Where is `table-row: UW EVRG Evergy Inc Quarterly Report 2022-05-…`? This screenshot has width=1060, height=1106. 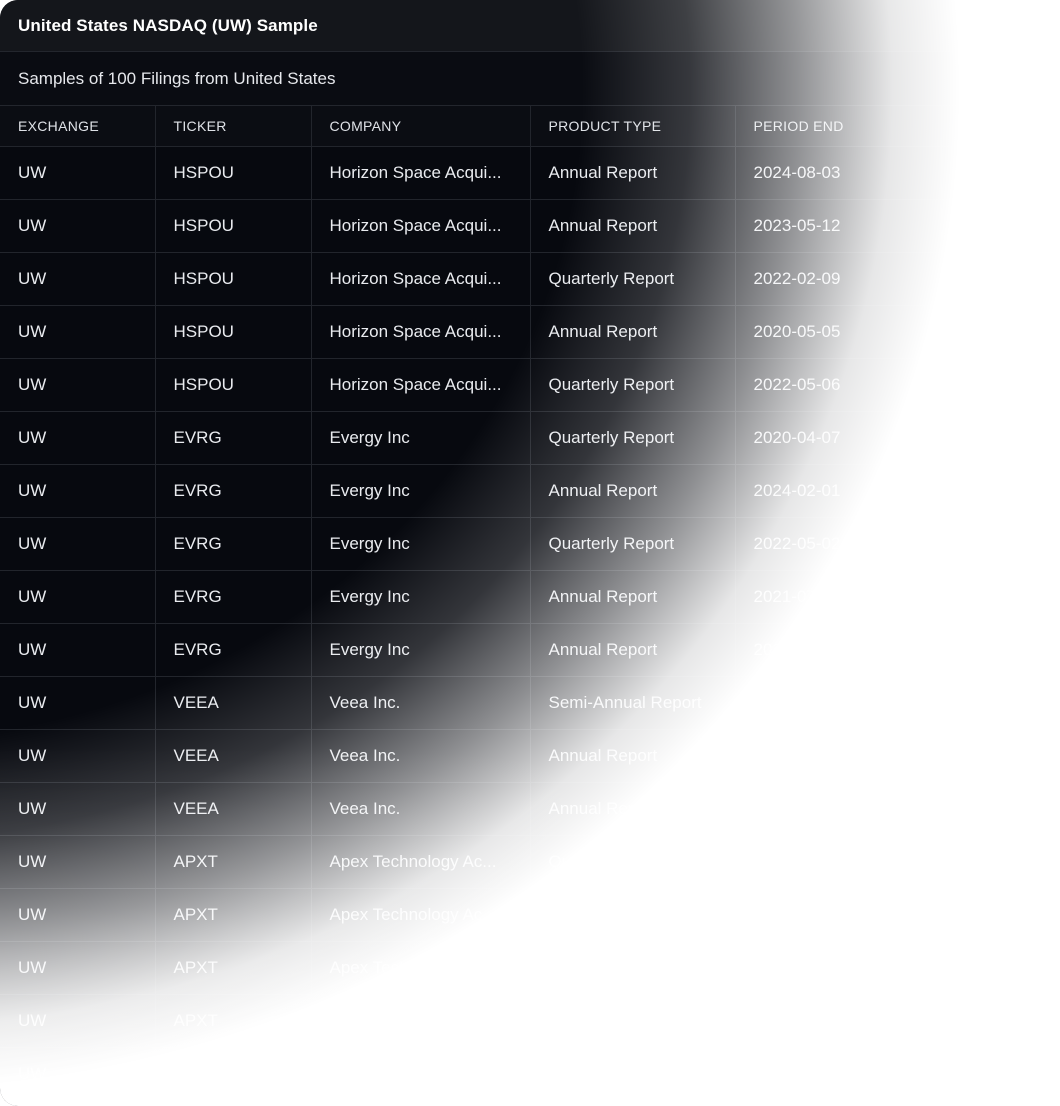
table-row: UW EVRG Evergy Inc Quarterly Report 2022-05-… is located at coordinates (530, 544).